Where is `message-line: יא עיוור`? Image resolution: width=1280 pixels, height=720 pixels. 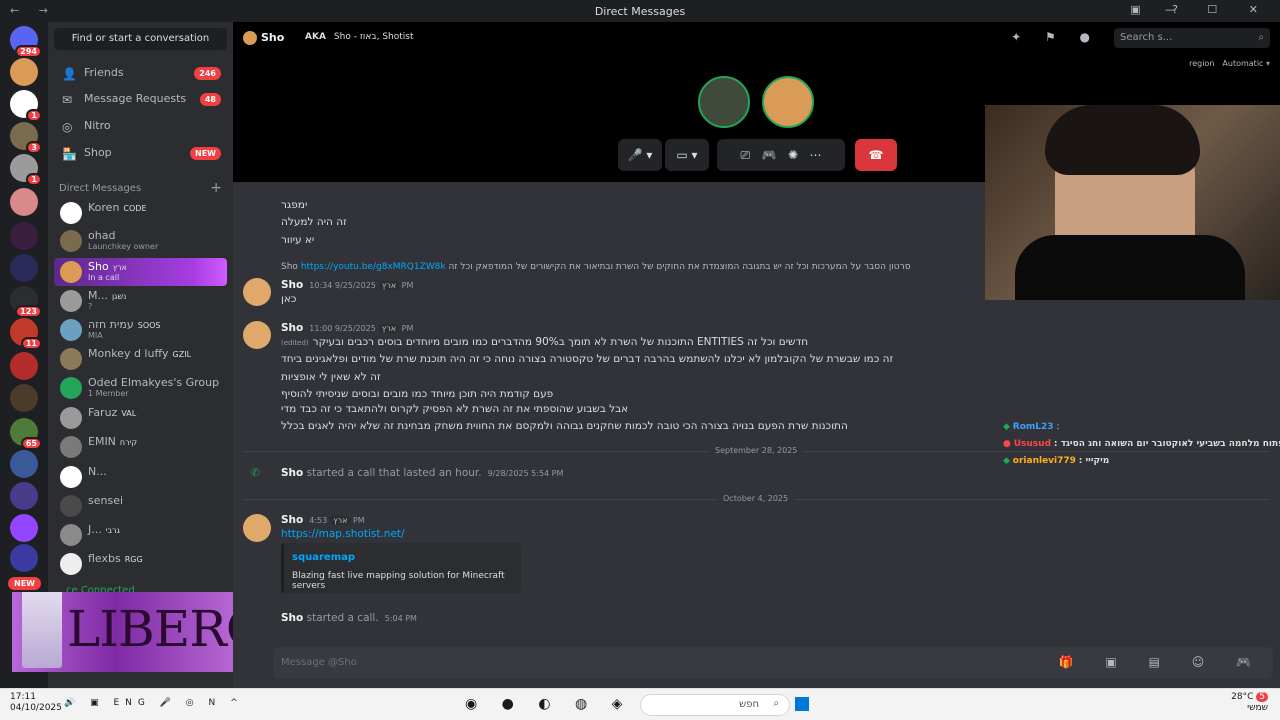
message-line: יא עיוור is located at coordinates (298, 240).